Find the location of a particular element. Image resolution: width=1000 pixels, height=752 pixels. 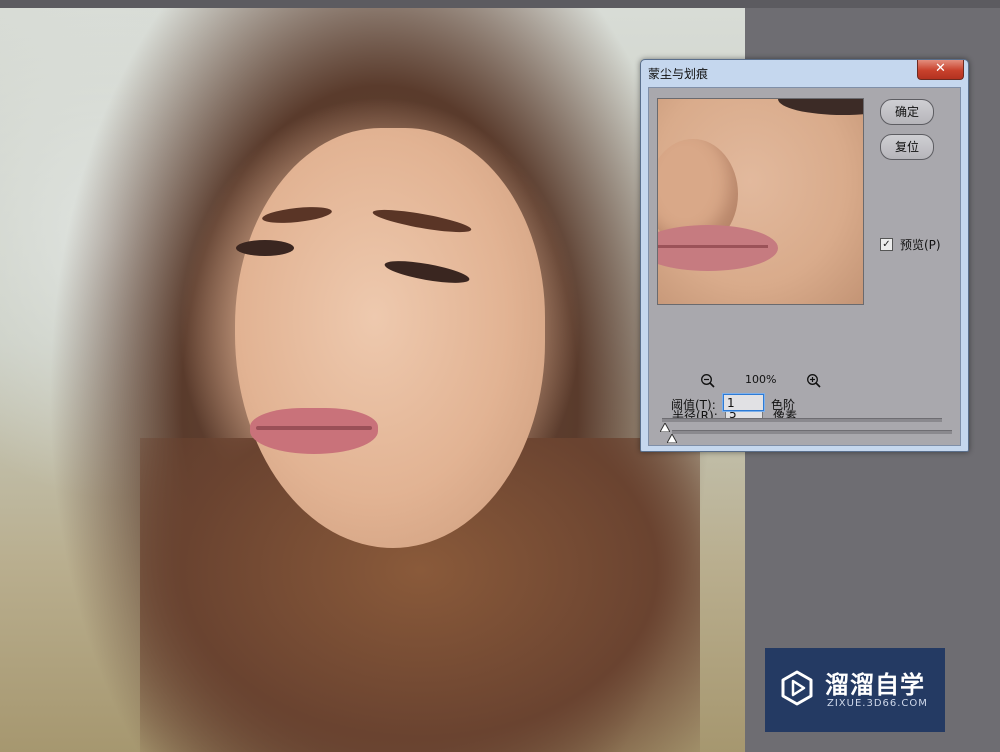

threshold-unit: 色阶 is located at coordinates (783, 405).